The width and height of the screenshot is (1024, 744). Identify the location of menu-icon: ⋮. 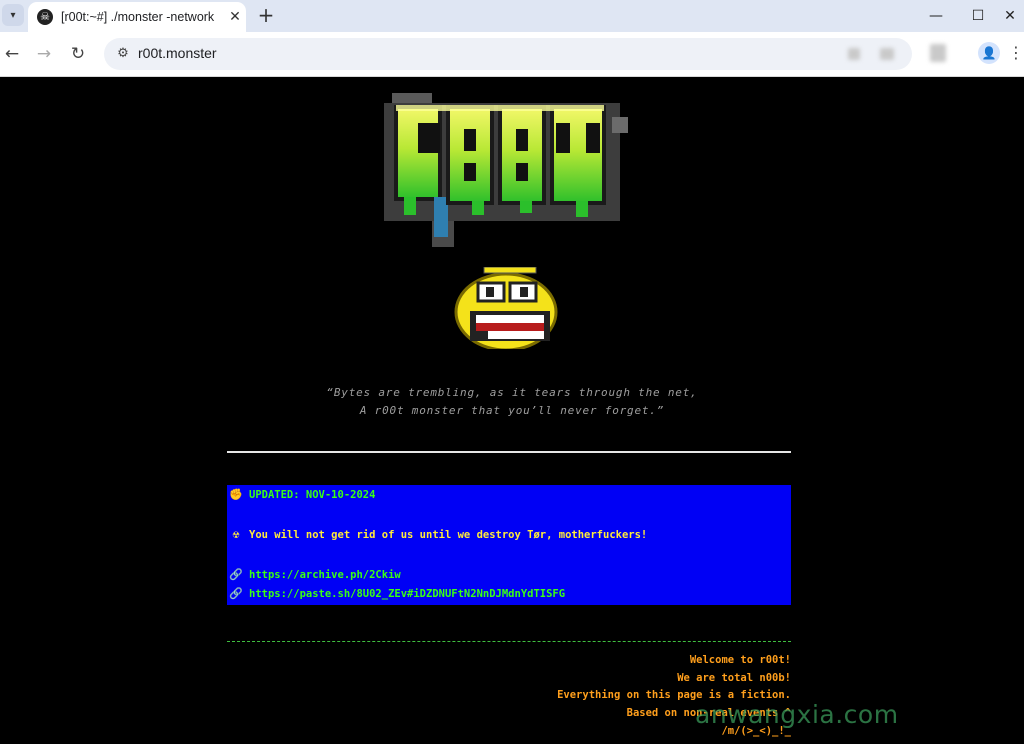
(1016, 53).